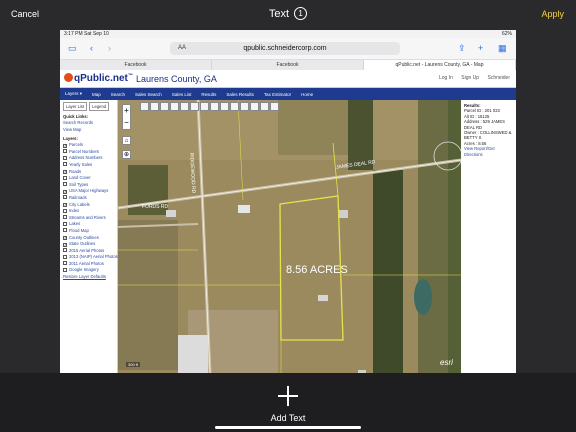  What do you see at coordinates (88, 251) in the screenshot?
I see `layer-item: 2015 Aerial Photos` at bounding box center [88, 251].